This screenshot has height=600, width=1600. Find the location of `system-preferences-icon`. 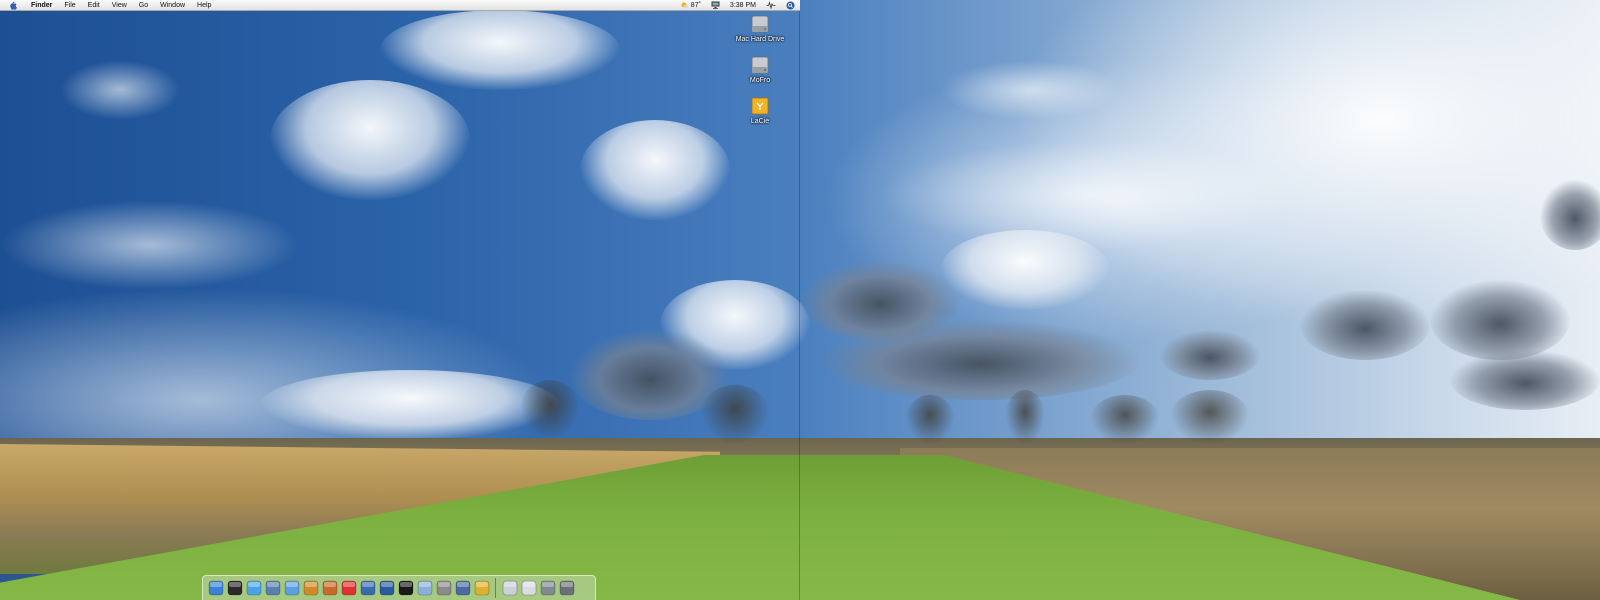

system-preferences-icon is located at coordinates (443, 588).